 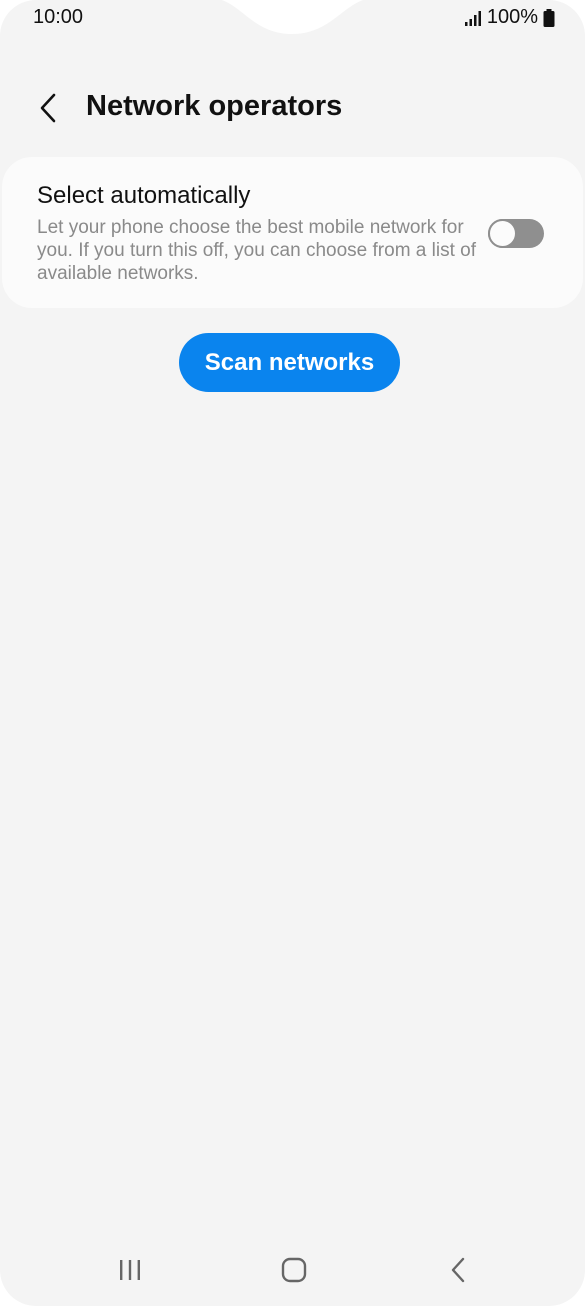 I want to click on recent-apps-icon, so click(x=130, y=1270).